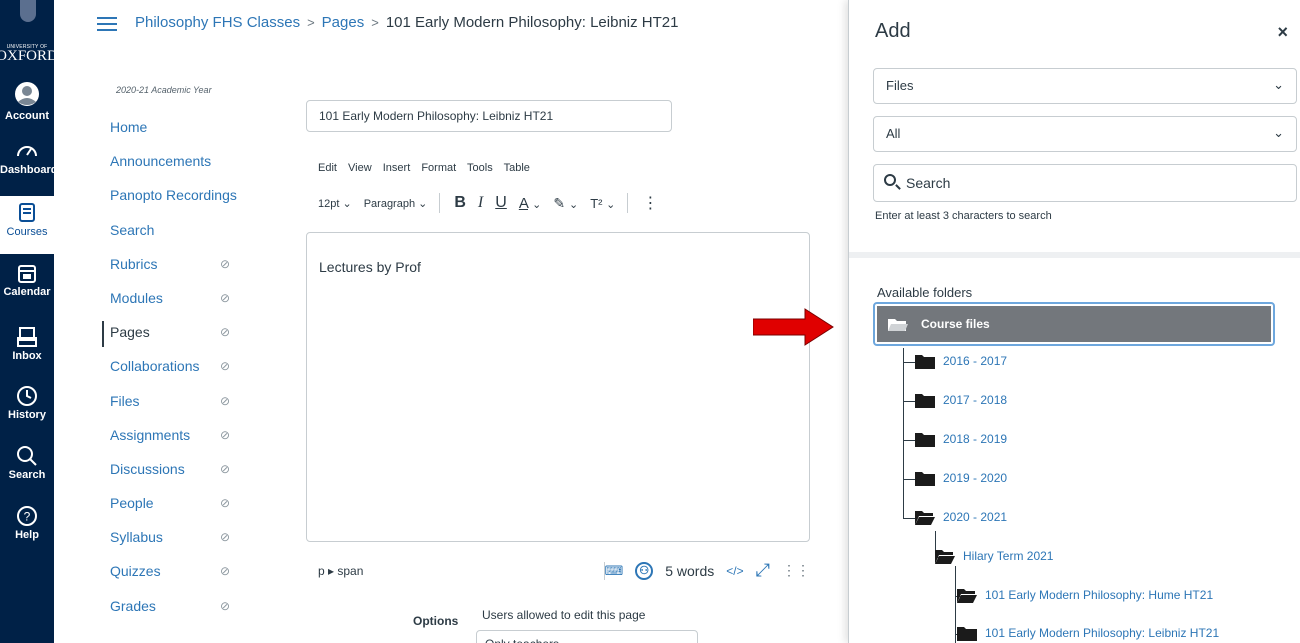 This screenshot has height=643, width=1300. Describe the element at coordinates (565, 203) in the screenshot. I see `highlight-button: ✎ ⌄` at that location.